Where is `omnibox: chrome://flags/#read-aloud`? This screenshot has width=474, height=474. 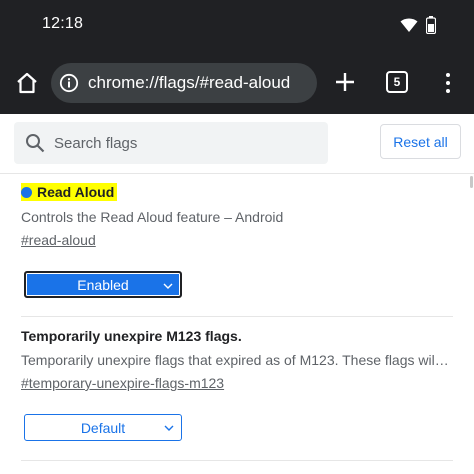 omnibox: chrome://flags/#read-aloud is located at coordinates (184, 83).